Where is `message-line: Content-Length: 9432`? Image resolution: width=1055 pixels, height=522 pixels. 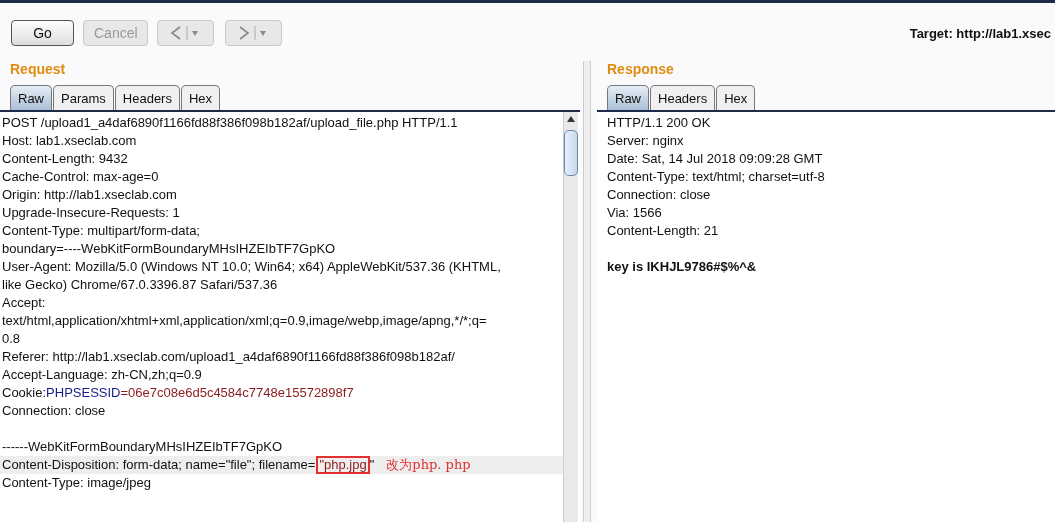 message-line: Content-Length: 9432 is located at coordinates (65, 159).